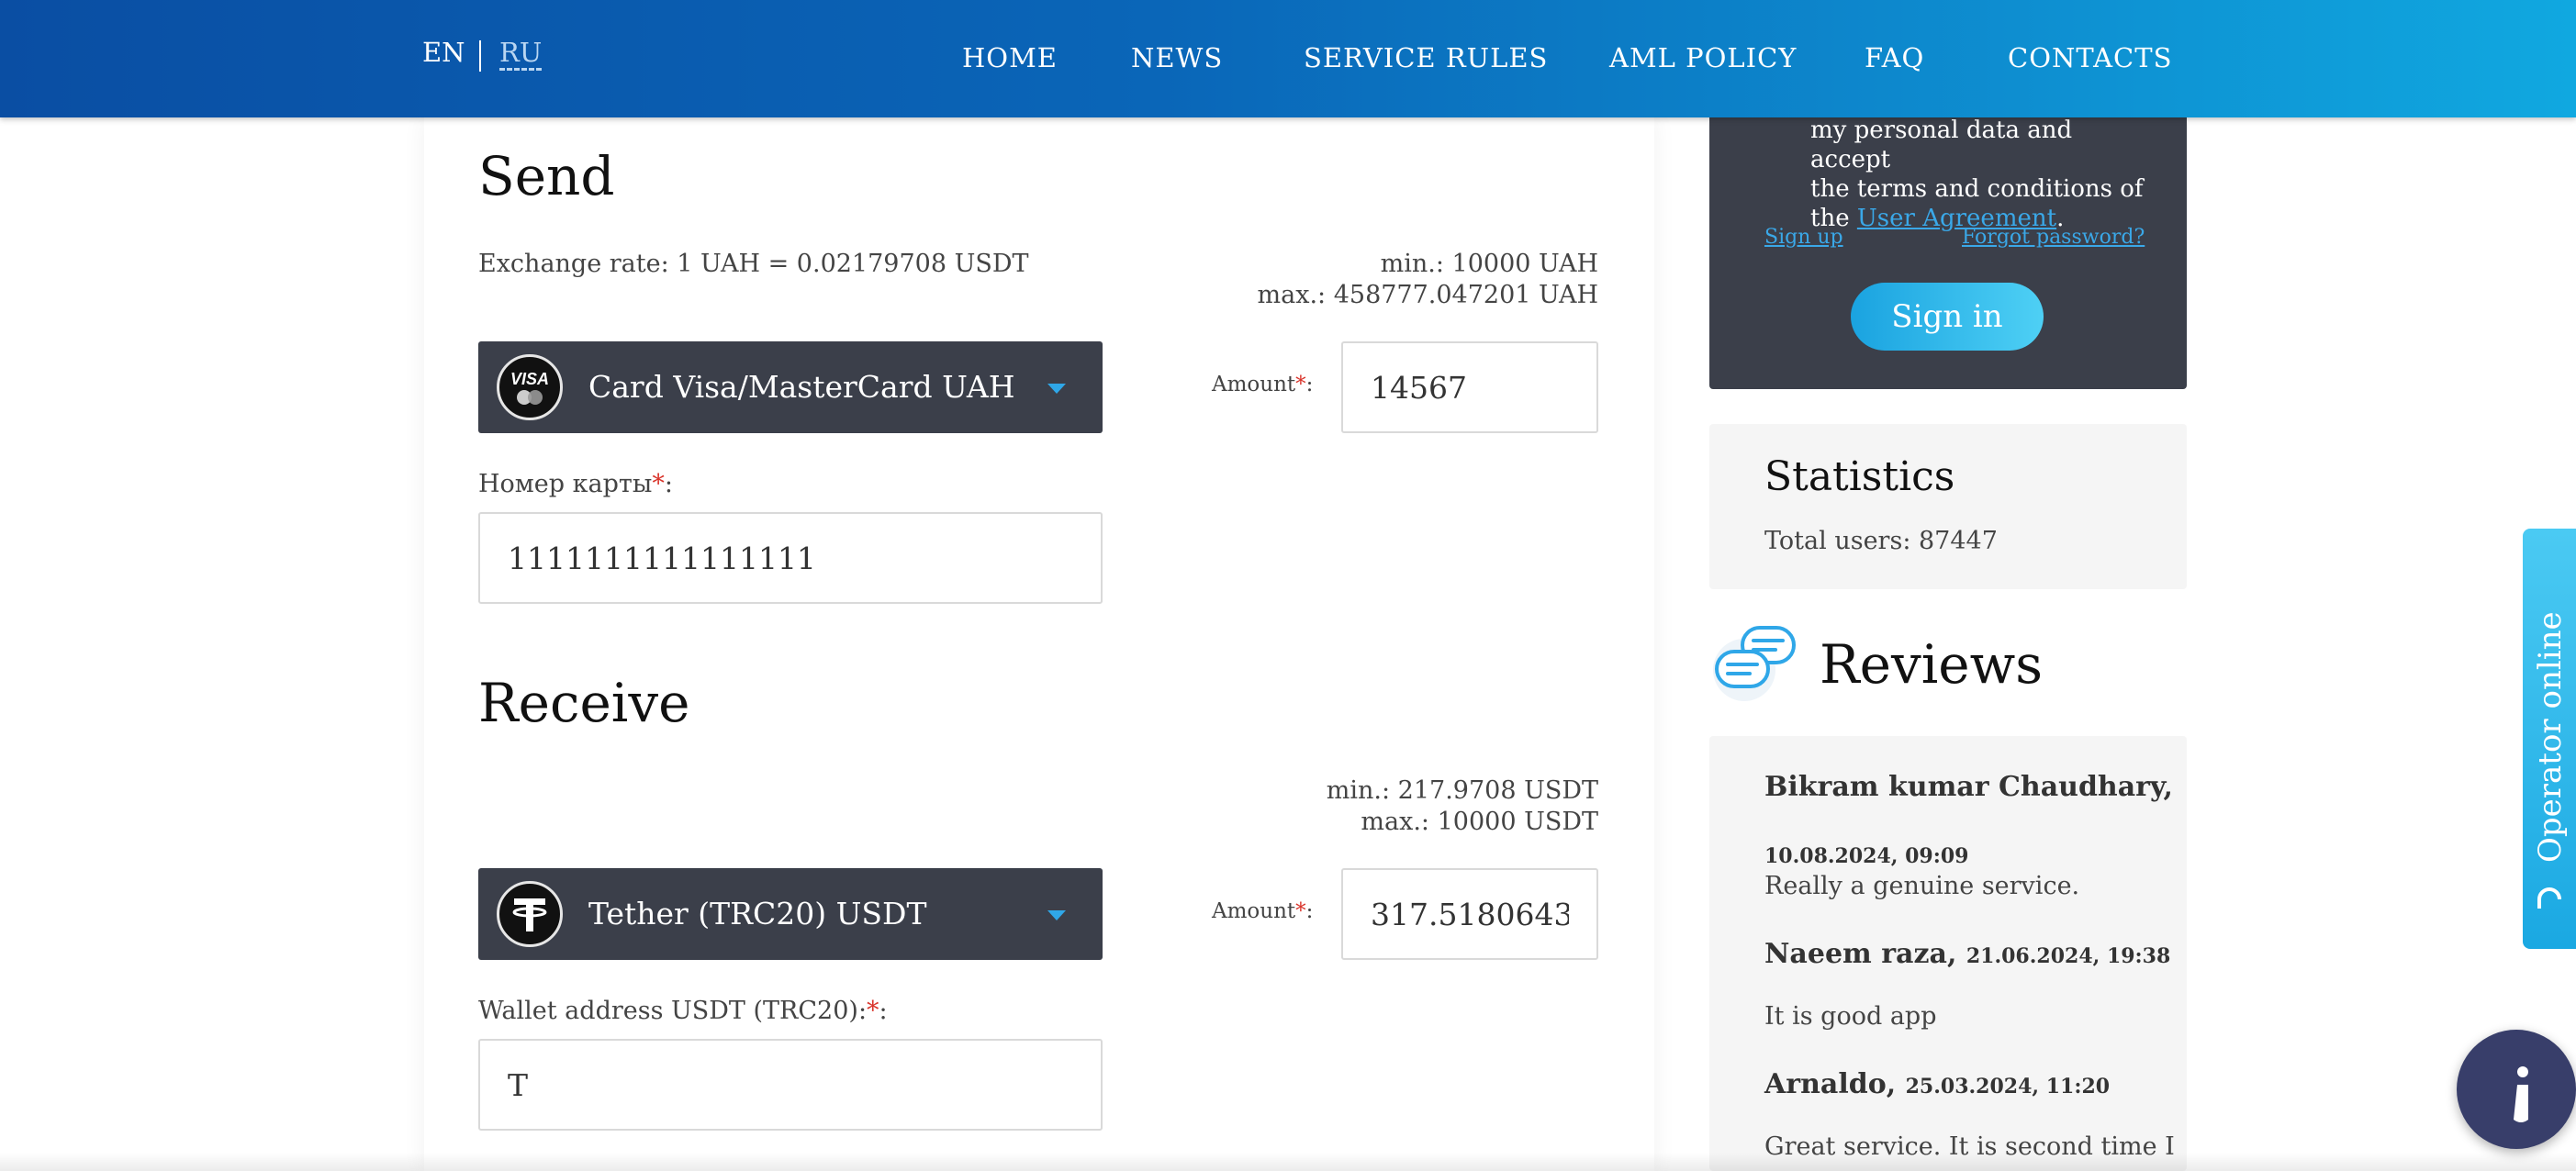  Describe the element at coordinates (1263, 911) in the screenshot. I see `receive-amount-label: Amount*:` at that location.